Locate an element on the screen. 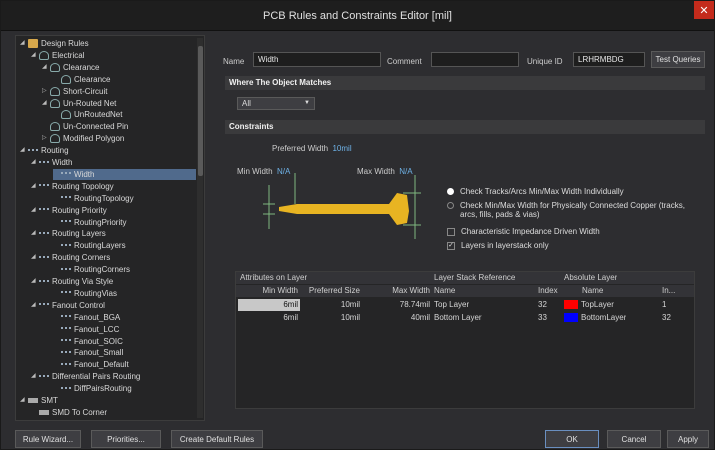 The height and width of the screenshot is (450, 715). col-index: Index is located at coordinates (548, 291).